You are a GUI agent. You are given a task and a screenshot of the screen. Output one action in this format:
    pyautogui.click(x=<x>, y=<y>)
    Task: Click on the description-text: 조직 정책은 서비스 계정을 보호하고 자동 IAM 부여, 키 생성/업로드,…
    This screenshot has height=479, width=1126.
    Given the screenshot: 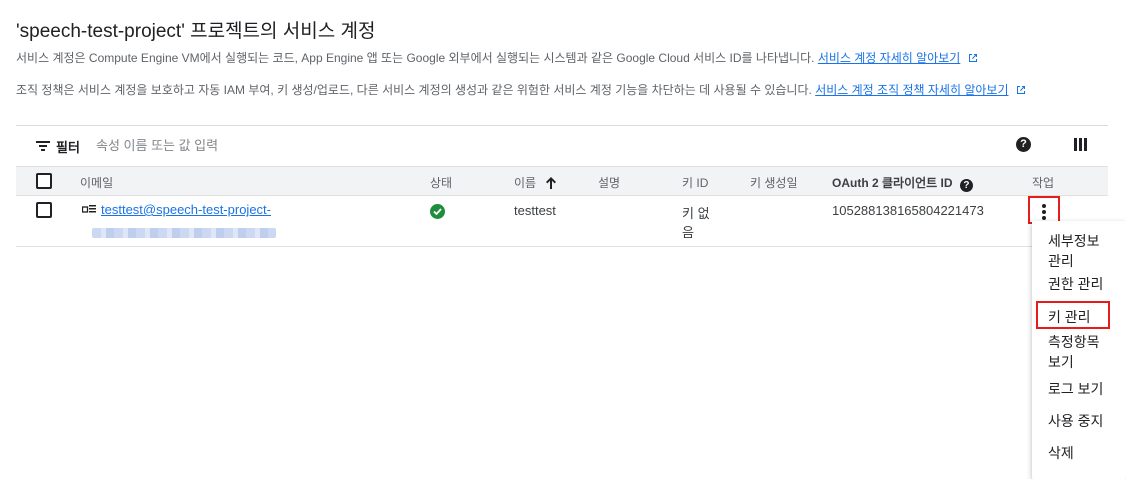 What is the action you would take?
    pyautogui.click(x=414, y=90)
    